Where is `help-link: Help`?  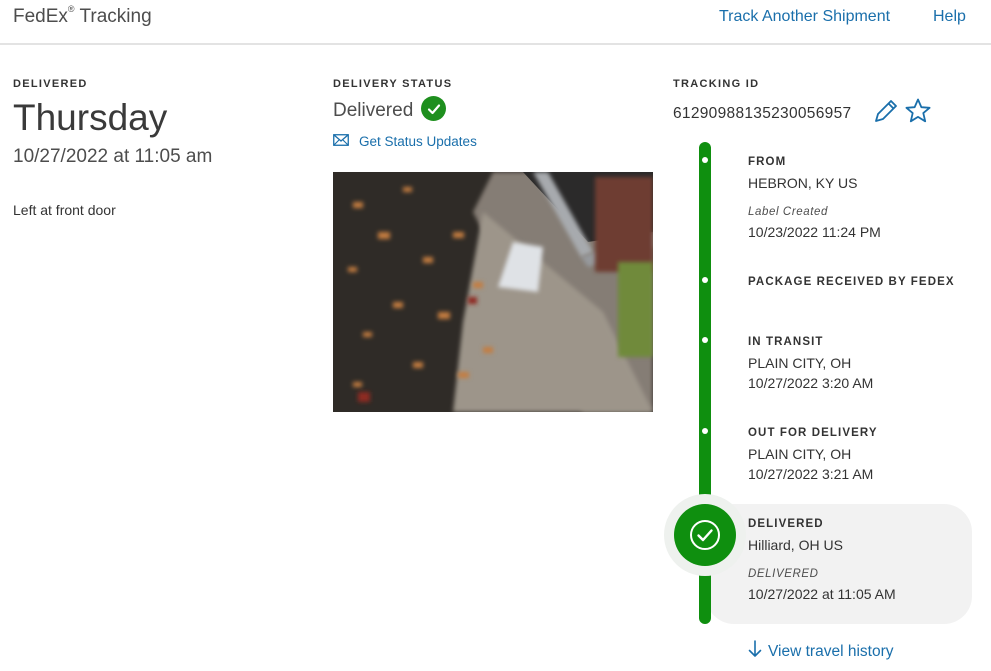 help-link: Help is located at coordinates (949, 17).